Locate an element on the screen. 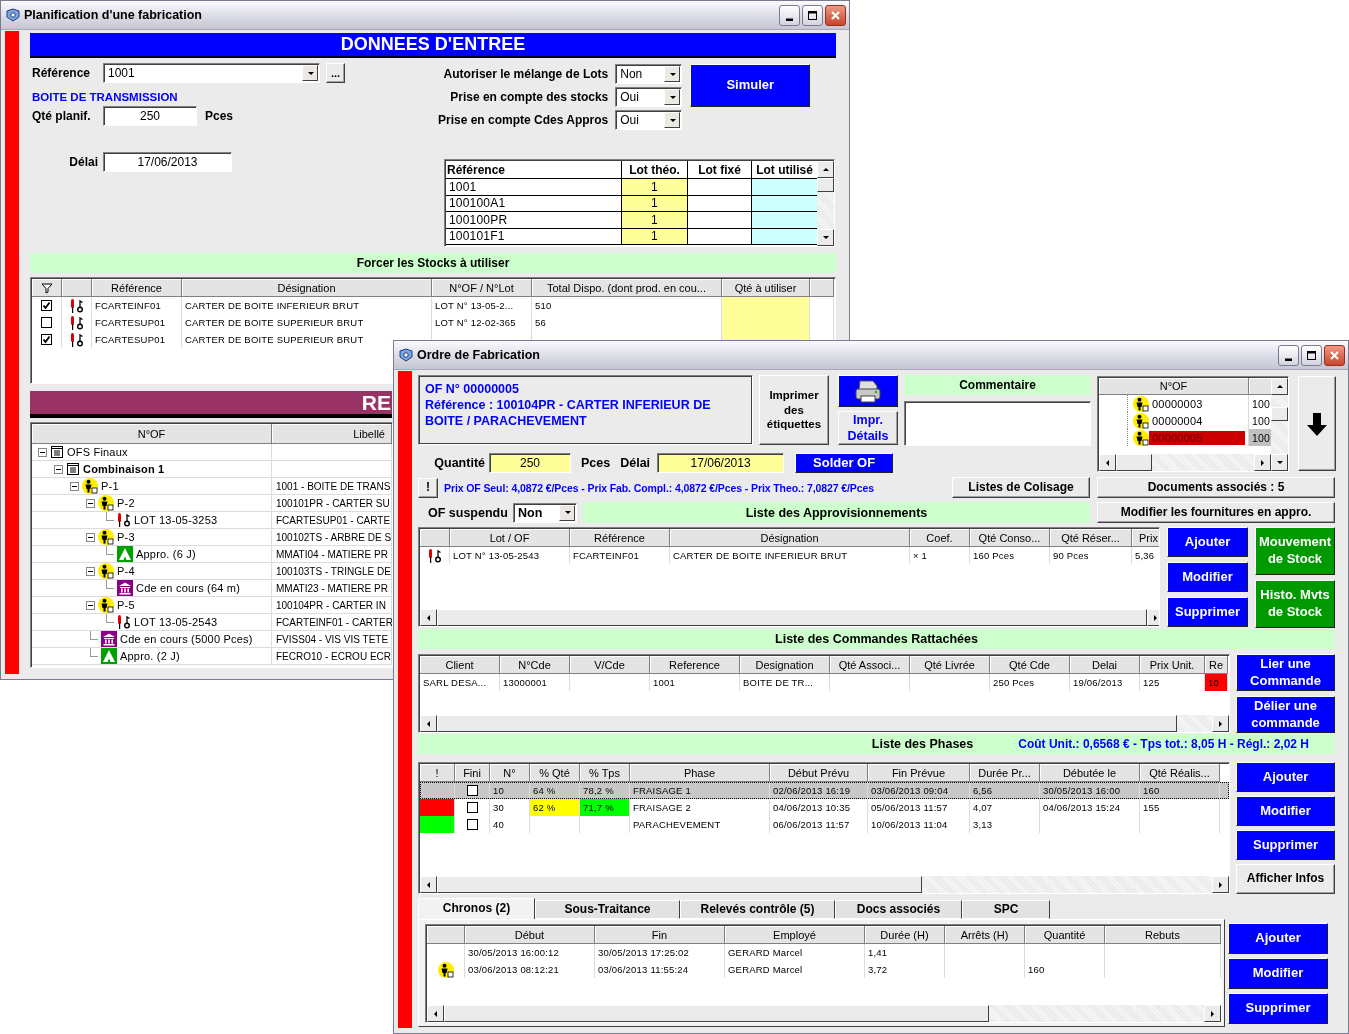  documents-button: Documents associés : 5 is located at coordinates (1216, 487).